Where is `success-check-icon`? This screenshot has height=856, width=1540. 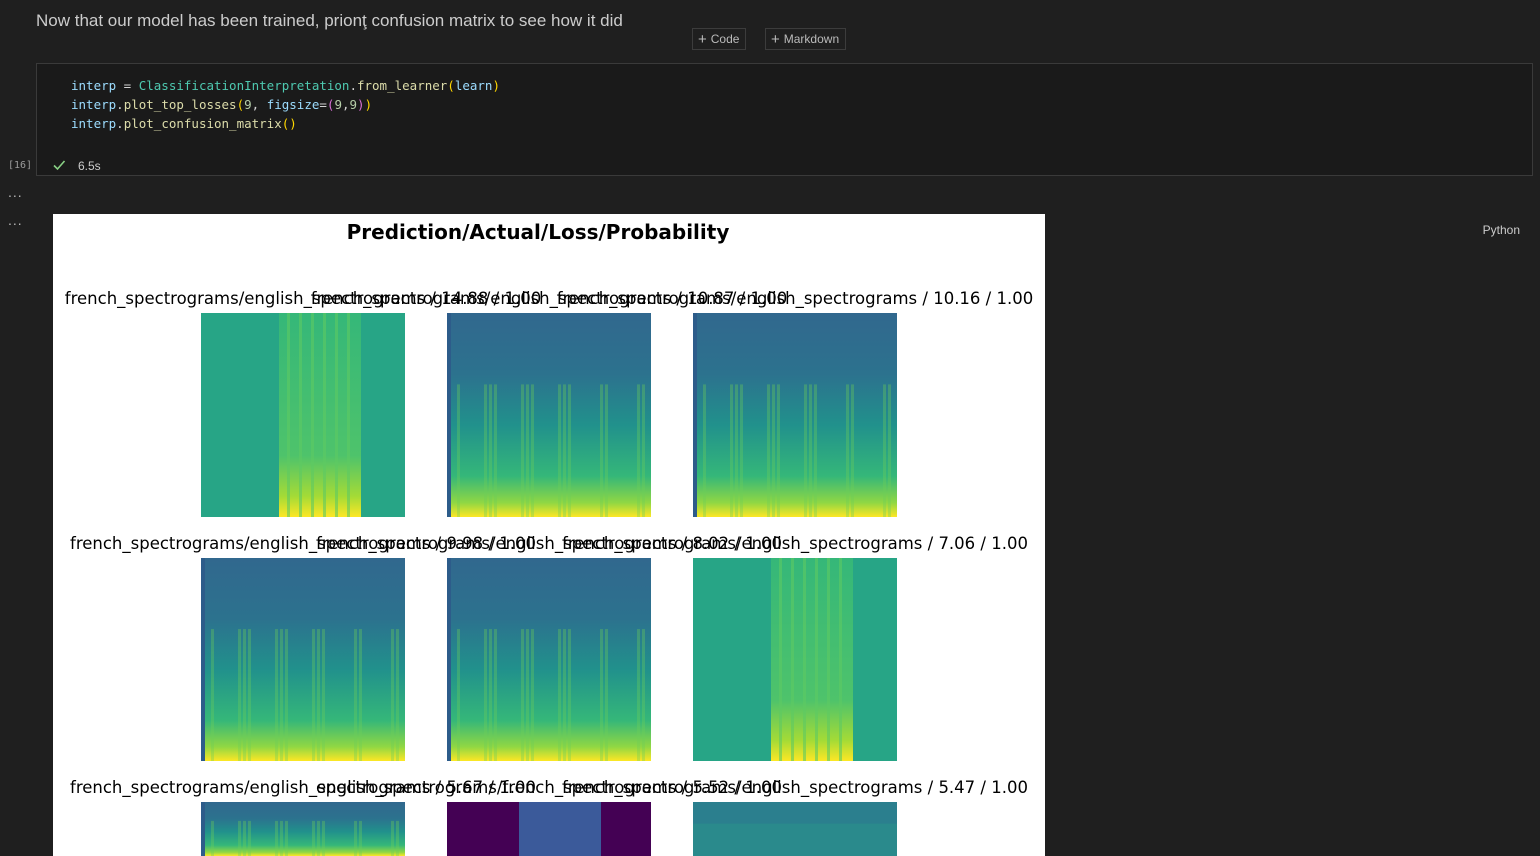 success-check-icon is located at coordinates (59, 165).